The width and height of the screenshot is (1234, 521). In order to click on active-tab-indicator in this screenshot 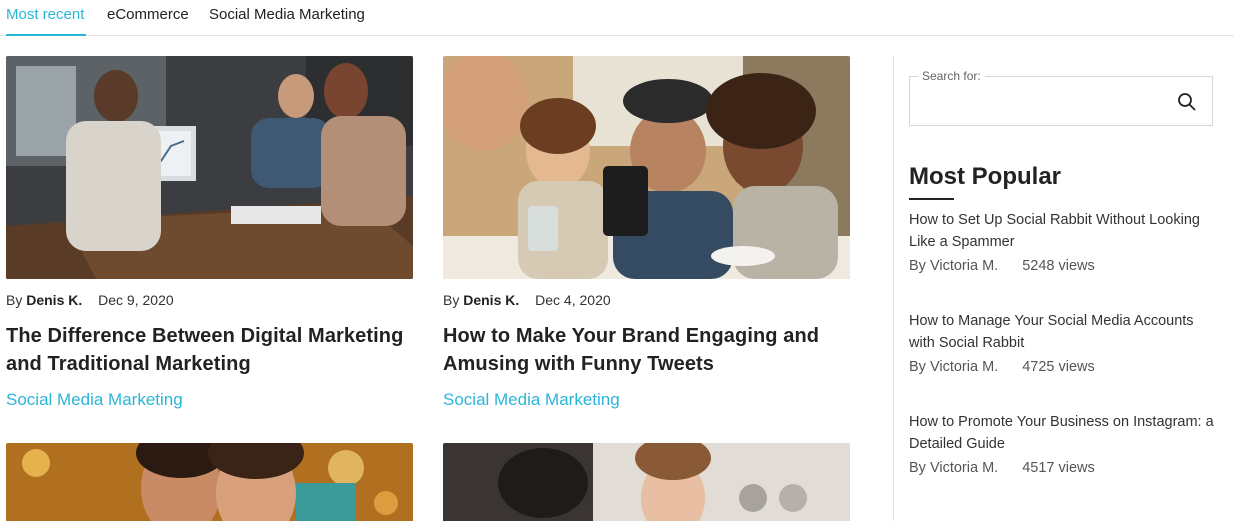, I will do `click(46, 35)`.